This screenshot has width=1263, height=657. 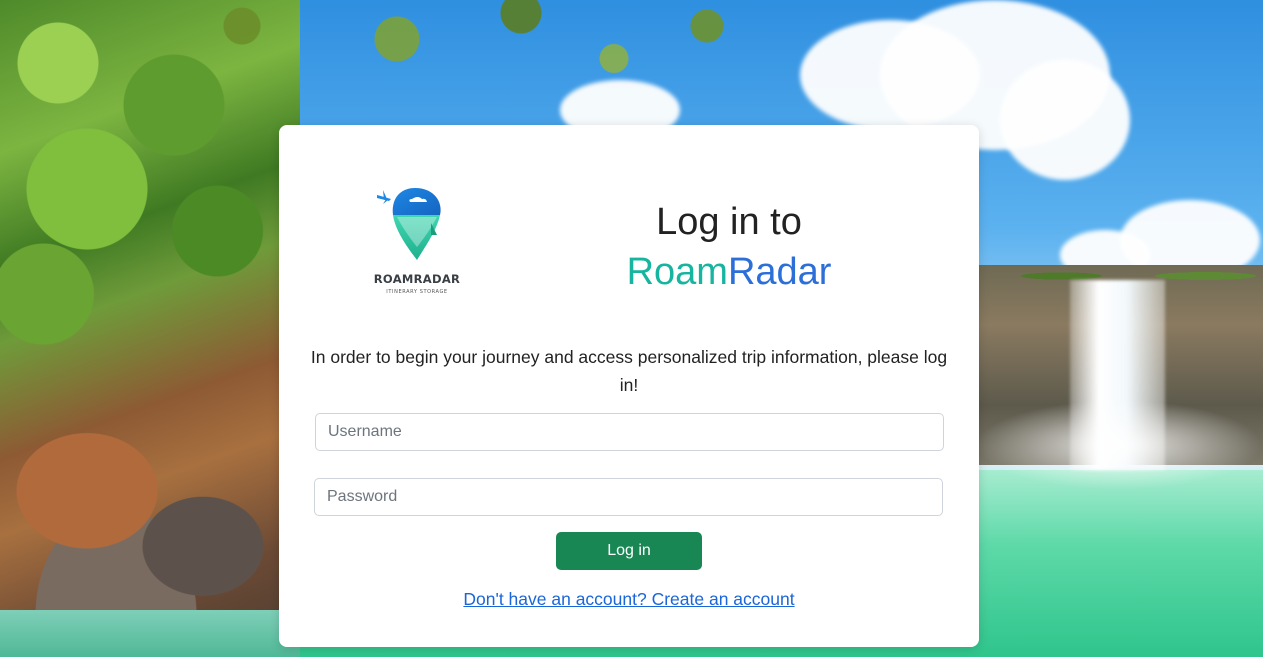 I want to click on page-title: Log in to RoamRadar, so click(x=729, y=247).